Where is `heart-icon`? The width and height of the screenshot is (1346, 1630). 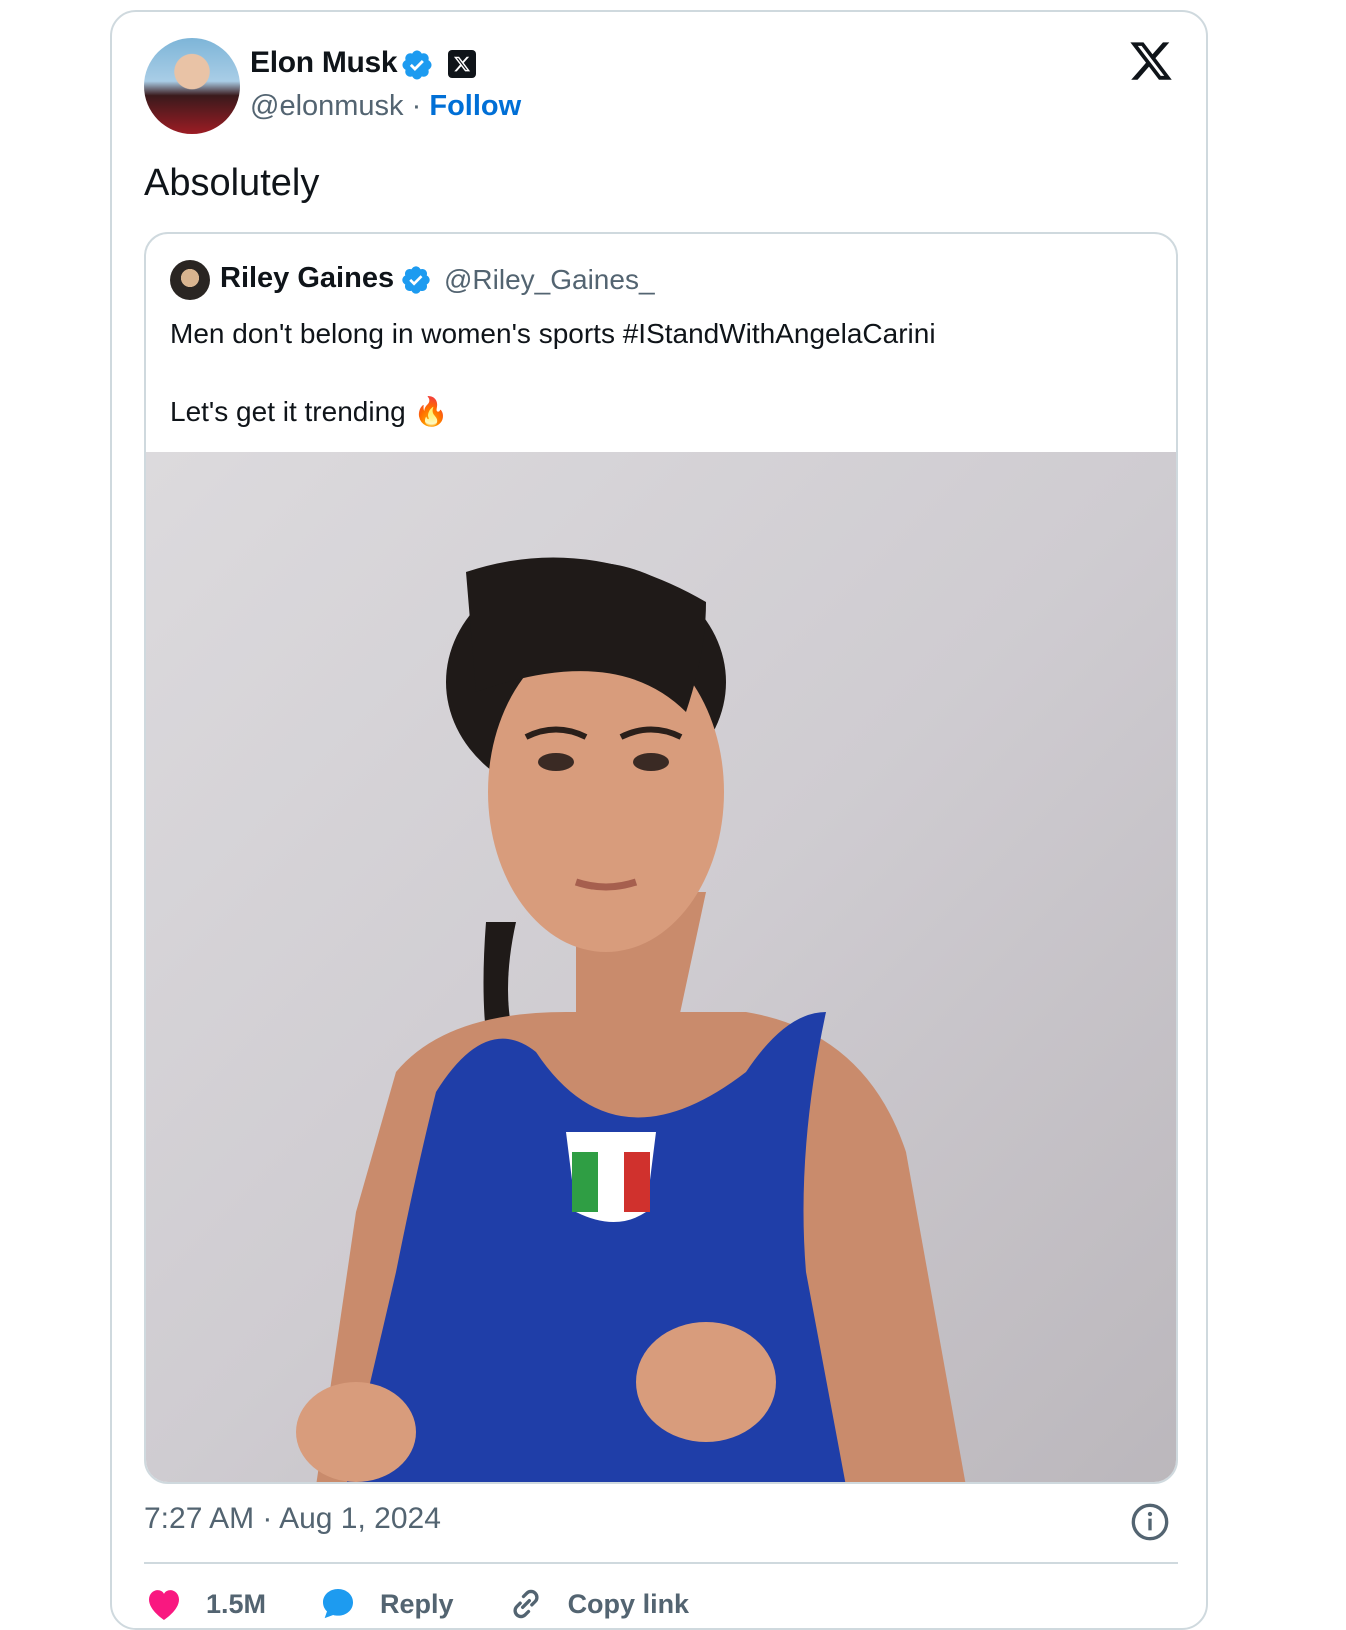
heart-icon is located at coordinates (164, 1605).